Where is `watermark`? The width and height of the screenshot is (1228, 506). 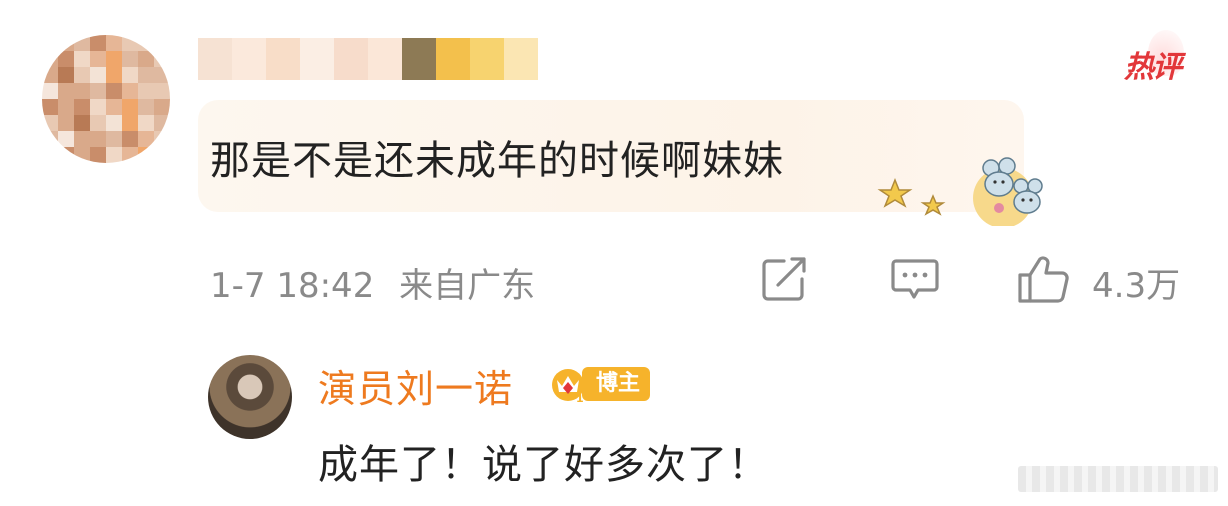
watermark is located at coordinates (1118, 479).